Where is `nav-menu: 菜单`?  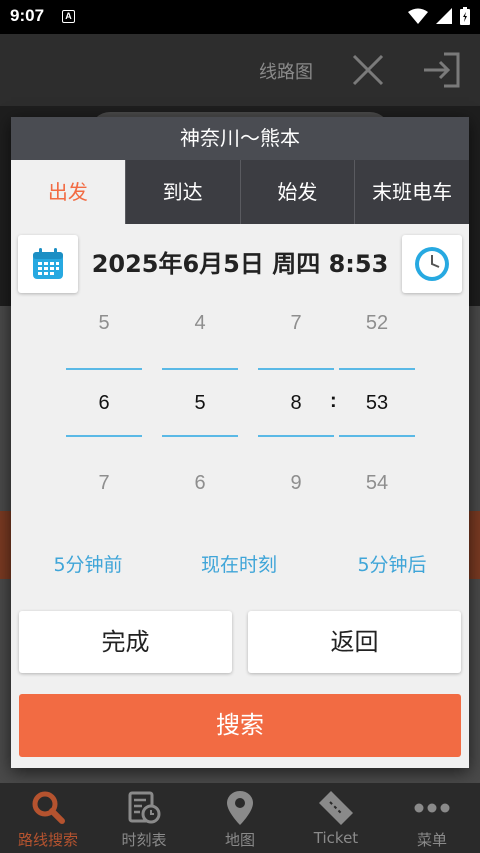 nav-menu: 菜单 is located at coordinates (432, 818).